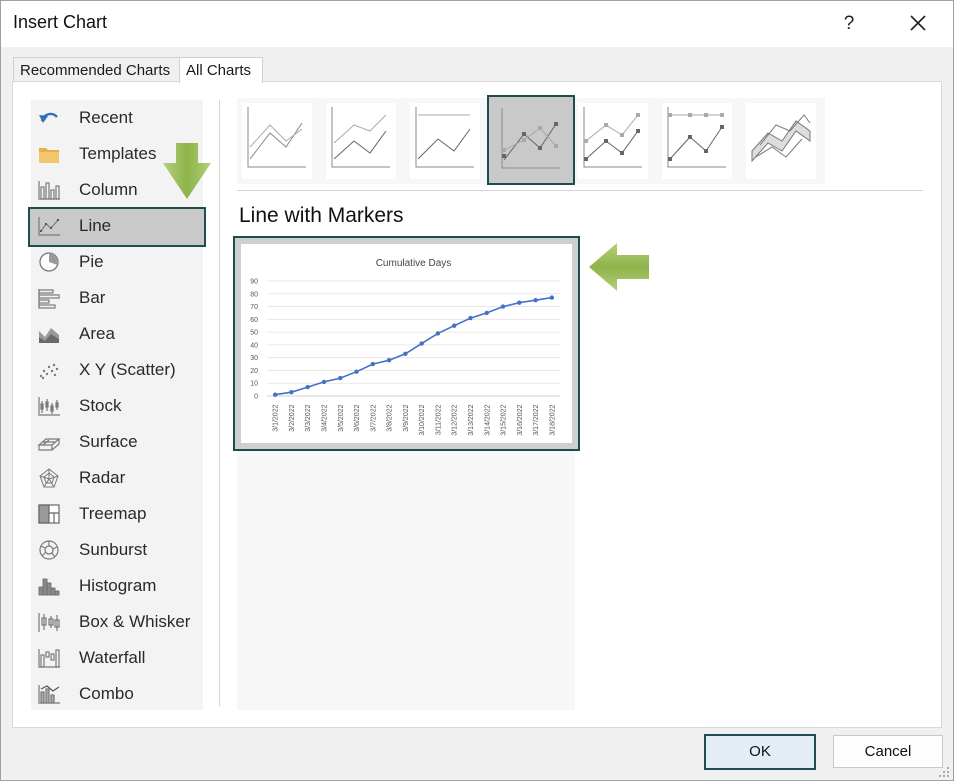 Image resolution: width=954 pixels, height=781 pixels. What do you see at coordinates (106, 117) in the screenshot?
I see `sidebar-item-label: Recent` at bounding box center [106, 117].